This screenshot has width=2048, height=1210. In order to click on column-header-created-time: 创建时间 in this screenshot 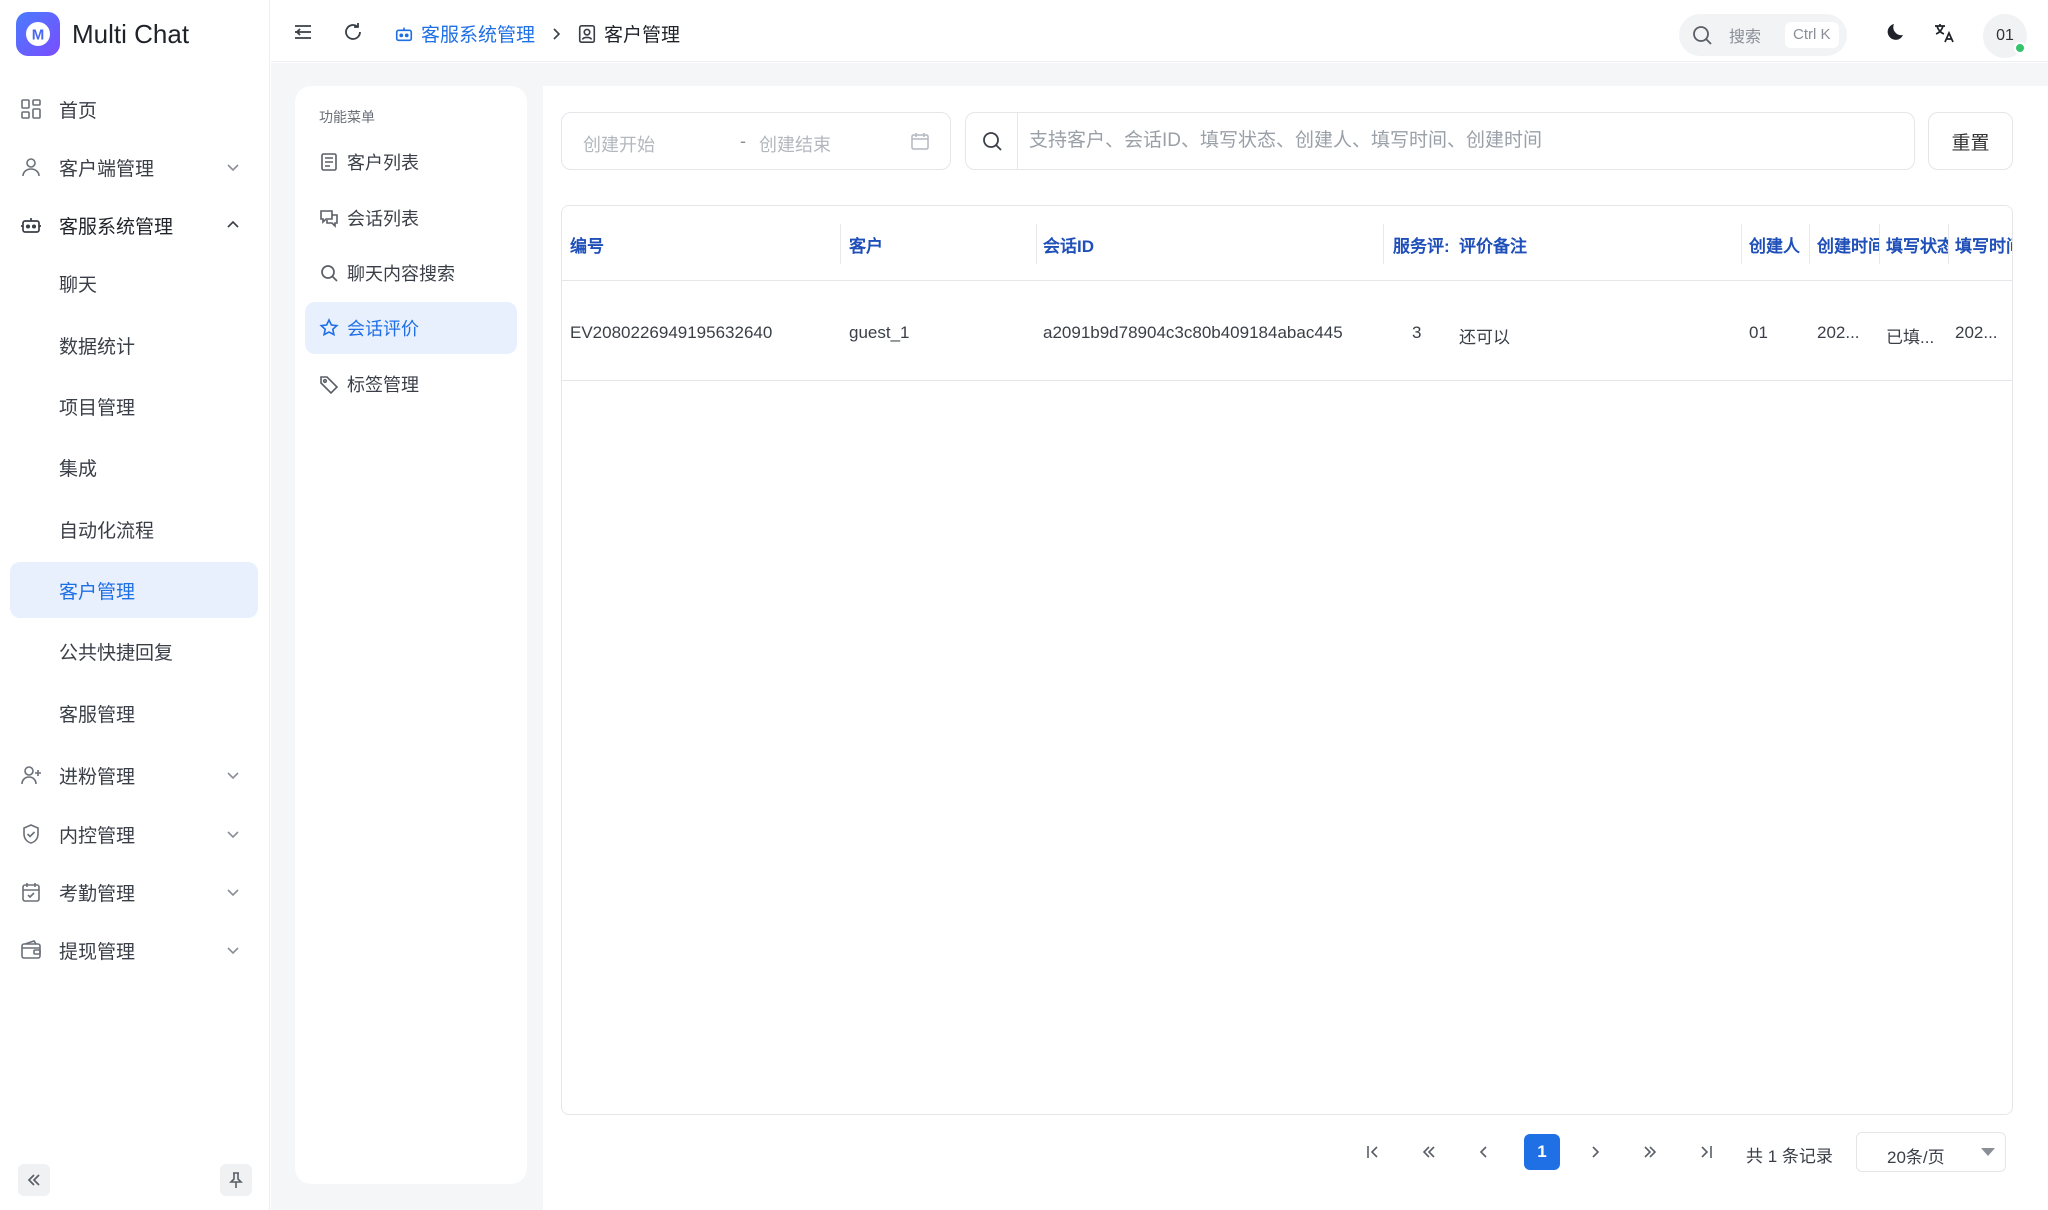, I will do `click(1848, 244)`.